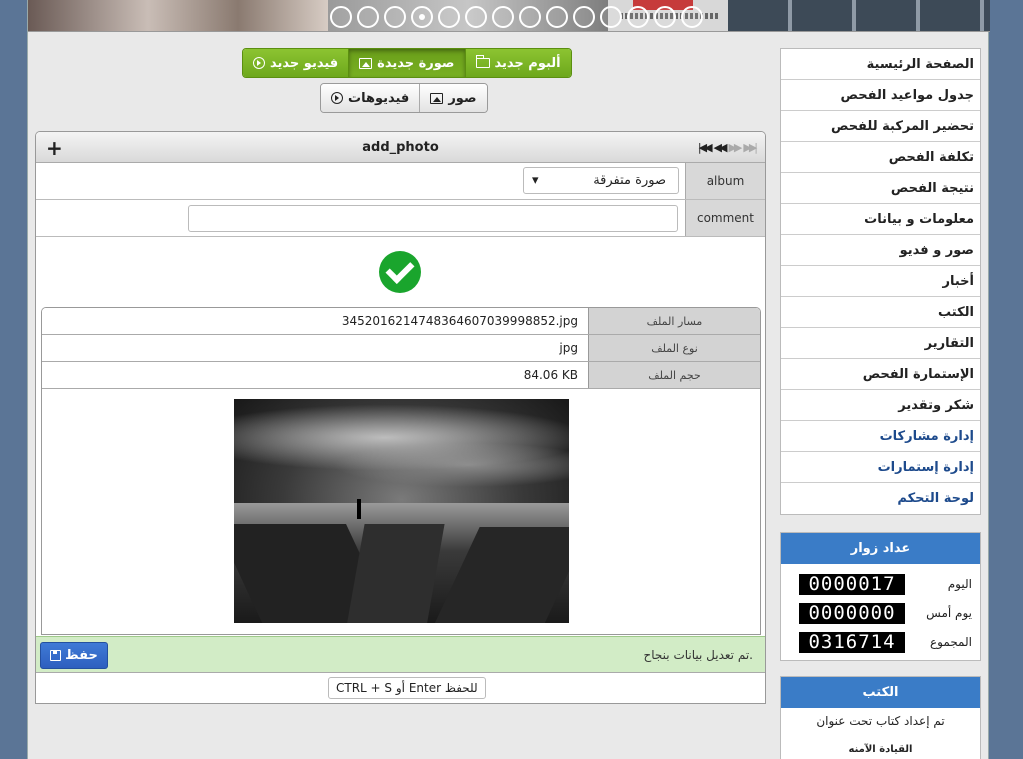 This screenshot has width=1023, height=759. Describe the element at coordinates (401, 348) in the screenshot. I see `file-type-row: jpg نوع الملف` at that location.